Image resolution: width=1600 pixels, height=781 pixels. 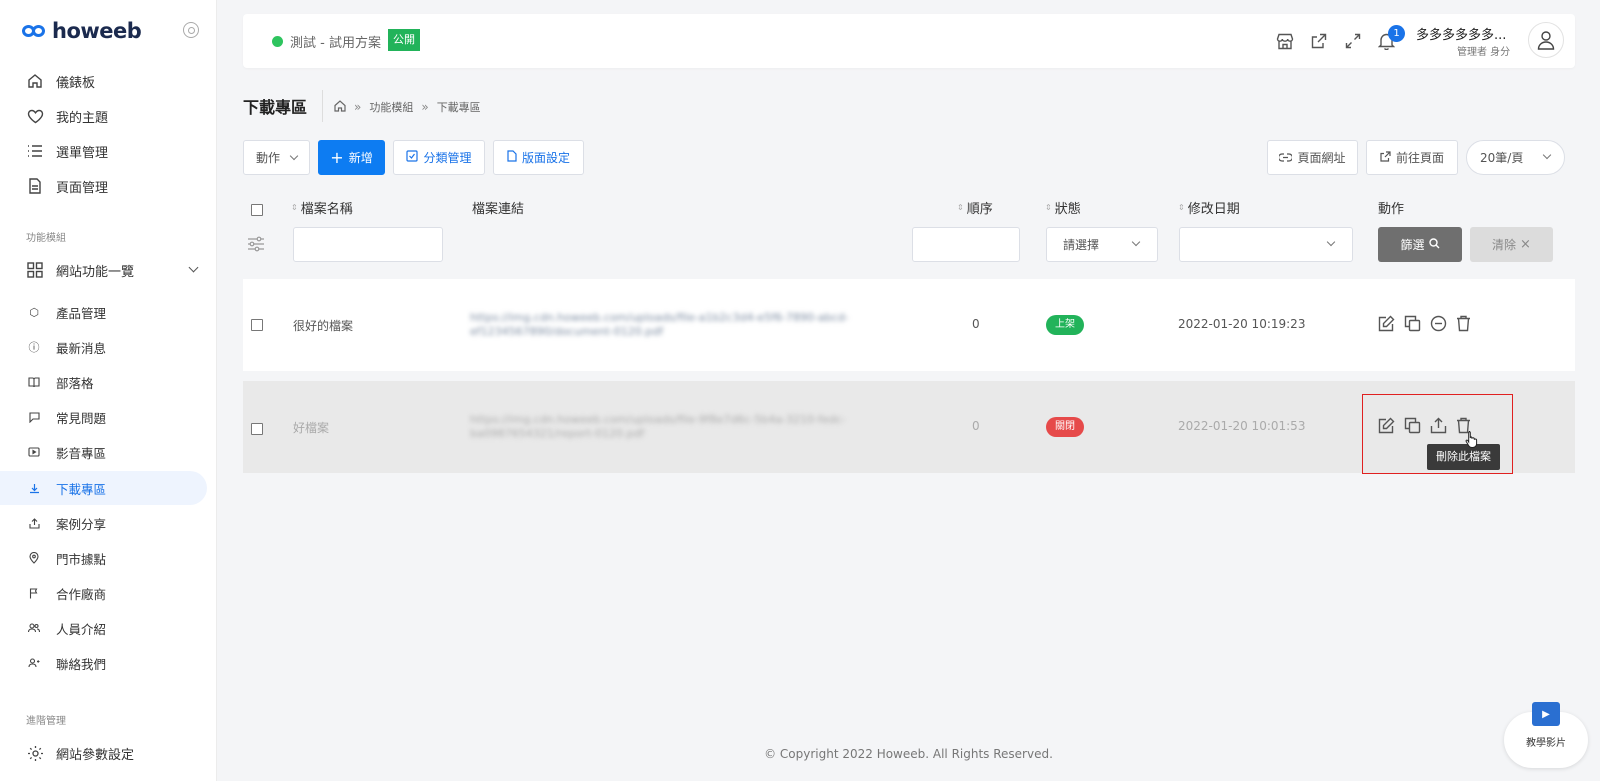 I want to click on layout-settings-button: 版面設定, so click(x=538, y=157).